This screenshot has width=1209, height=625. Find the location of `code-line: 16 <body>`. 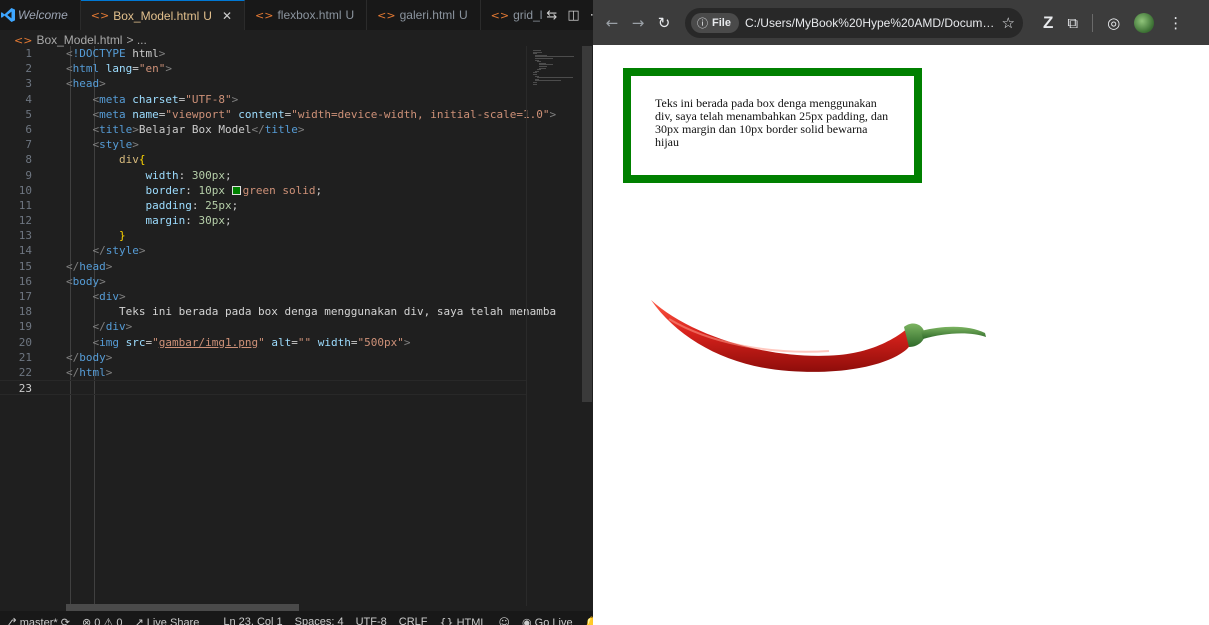

code-line: 16 <body> is located at coordinates (263, 281).